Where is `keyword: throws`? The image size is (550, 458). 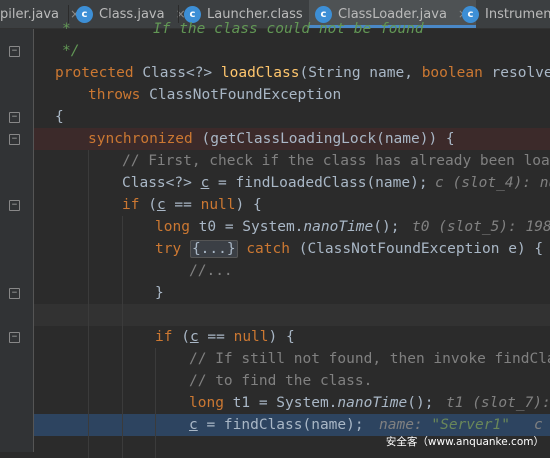
keyword: throws is located at coordinates (114, 95).